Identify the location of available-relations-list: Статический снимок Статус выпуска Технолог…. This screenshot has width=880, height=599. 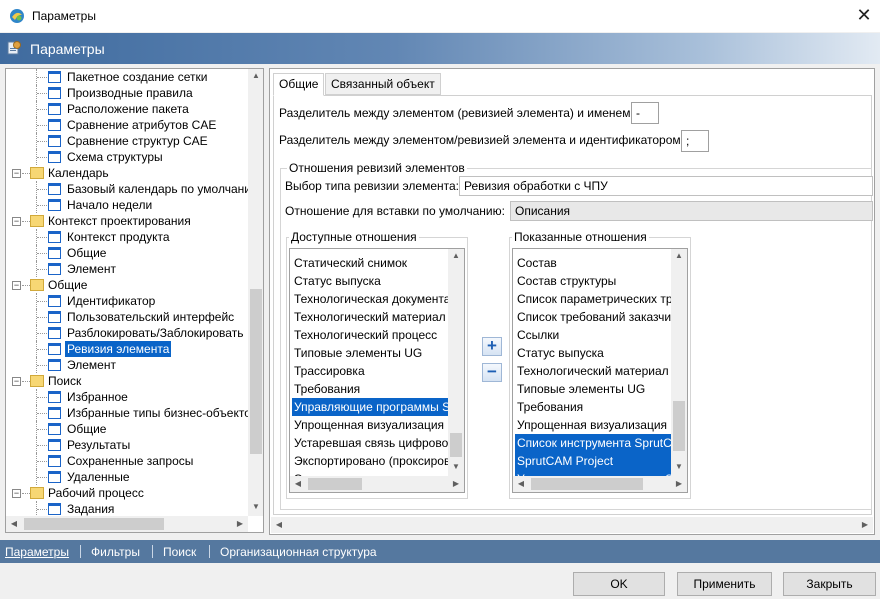
(377, 370).